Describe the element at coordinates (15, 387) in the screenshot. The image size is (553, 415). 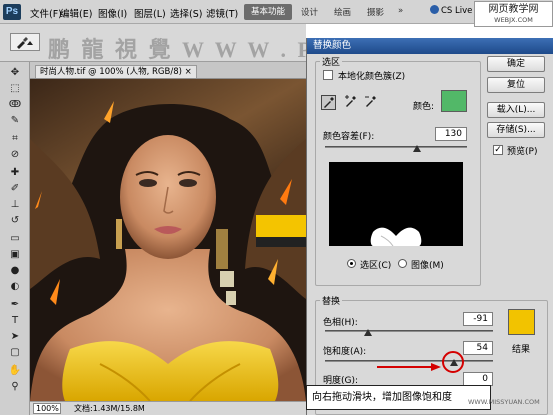
I see `zoom-icon: ⚲` at that location.